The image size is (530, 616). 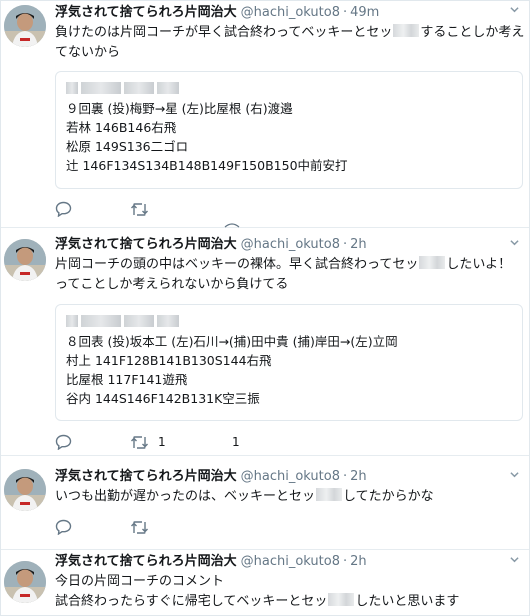 I want to click on timestamp: 49m, so click(x=364, y=12).